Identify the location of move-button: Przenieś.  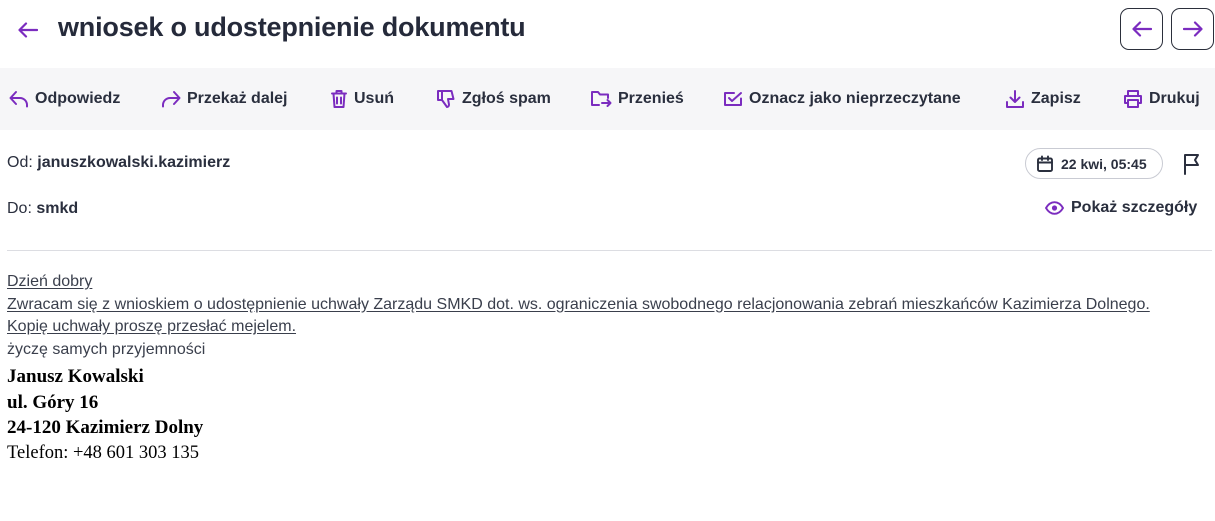
(637, 99).